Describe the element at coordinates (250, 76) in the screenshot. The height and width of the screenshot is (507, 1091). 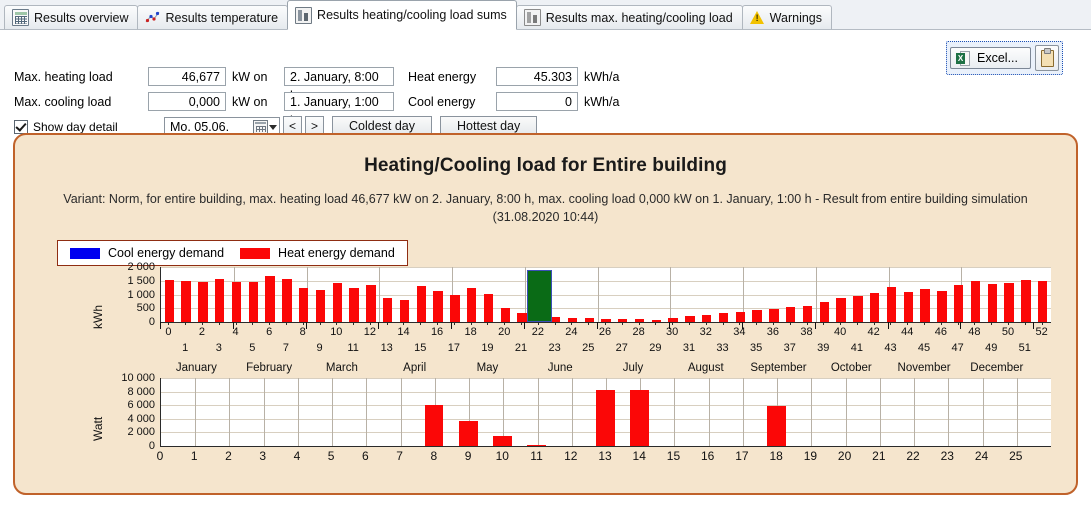
I see `max-heating-load-unit: kW on` at that location.